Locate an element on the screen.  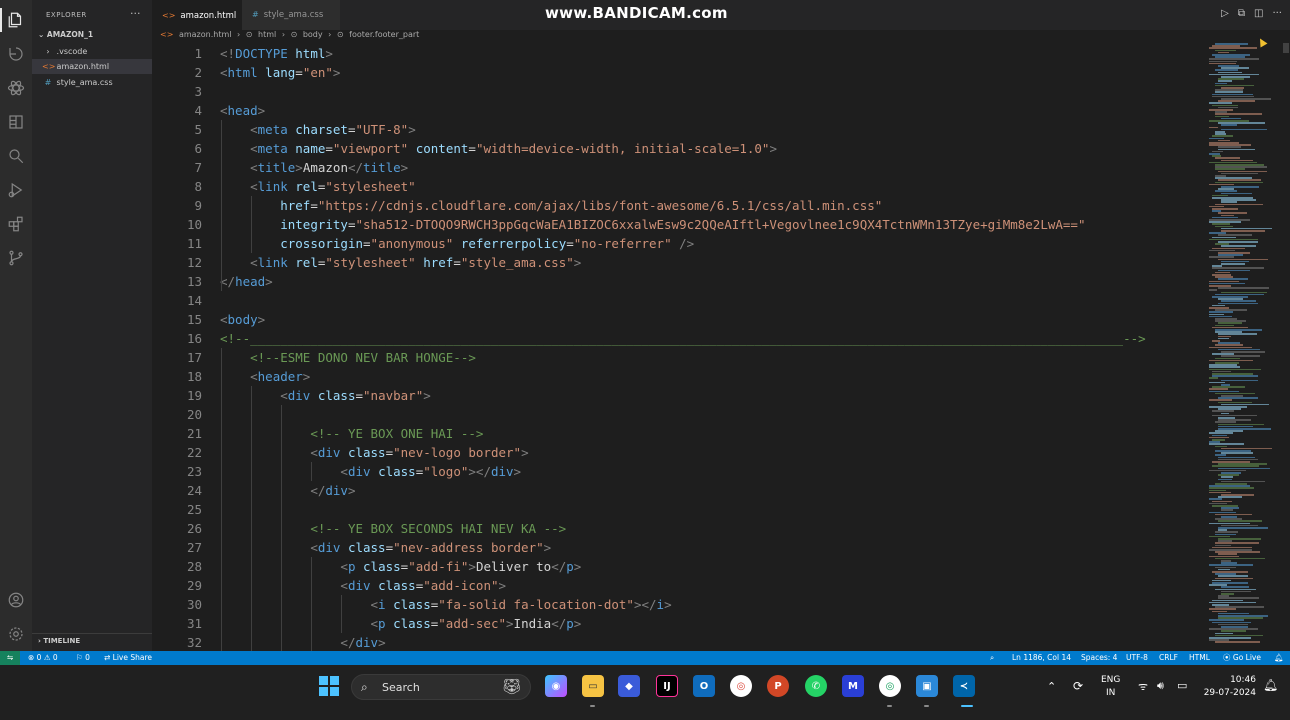
screen-recorder-icon: ▣ is located at coordinates (927, 686).